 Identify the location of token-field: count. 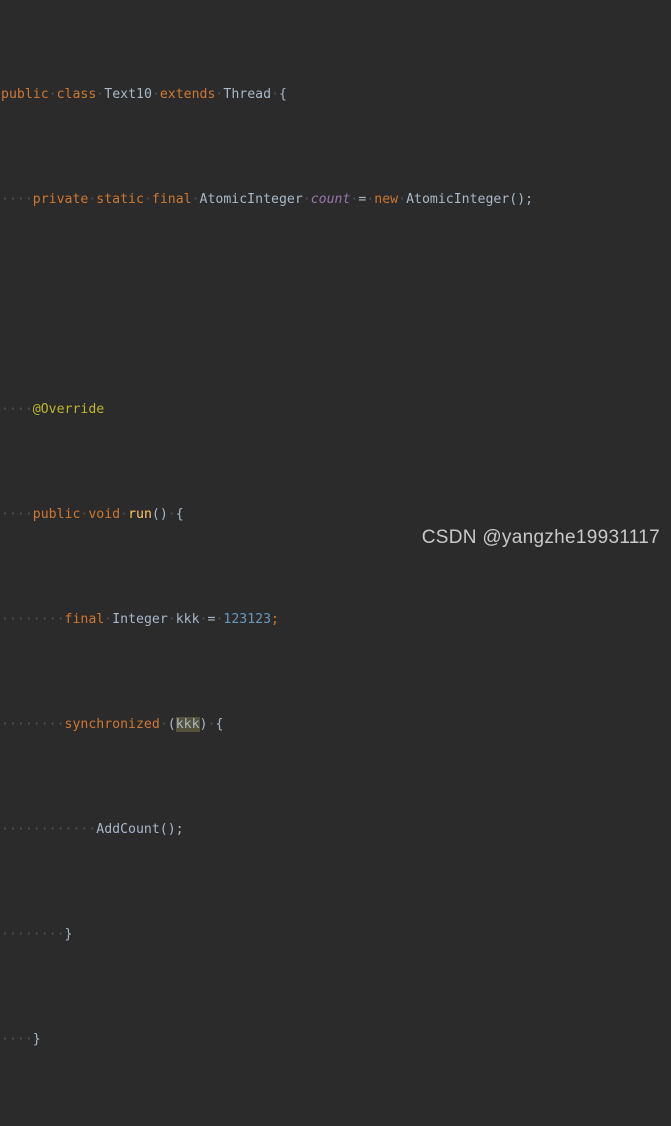
(330, 199).